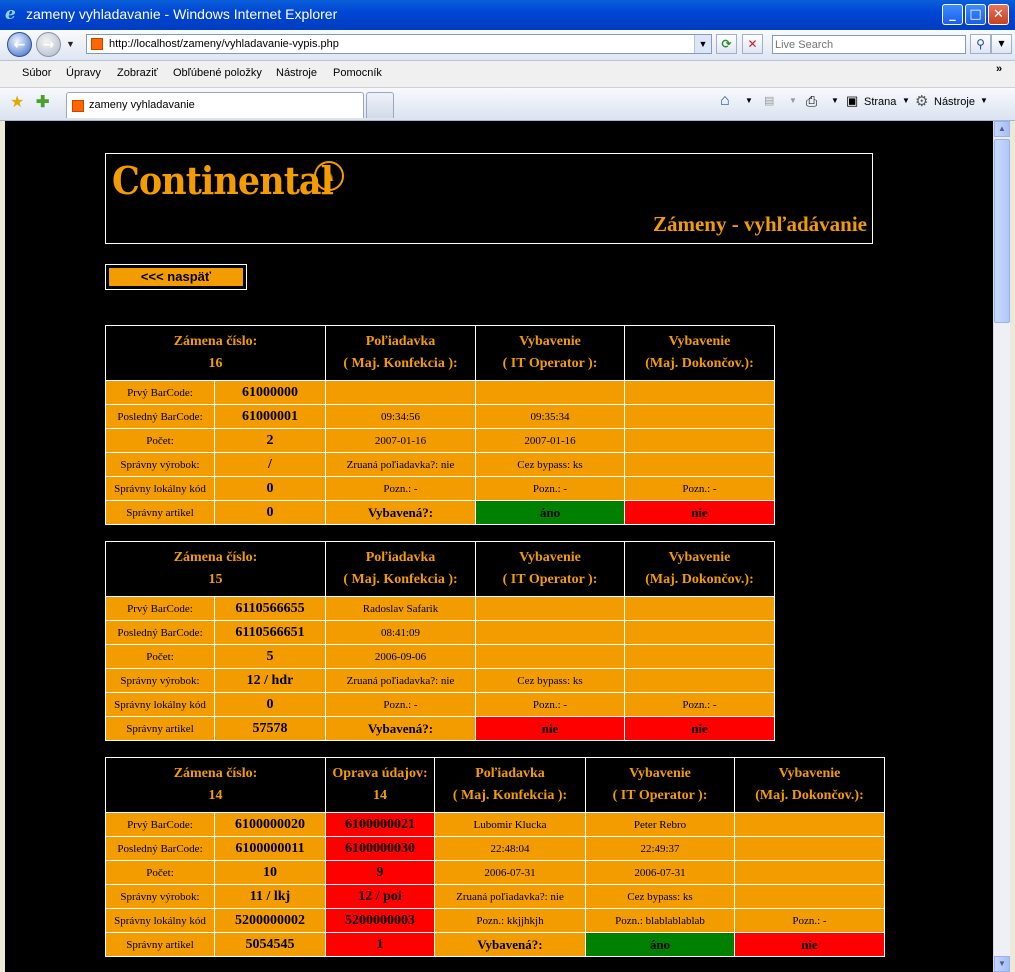  Describe the element at coordinates (984, 100) in the screenshot. I see `tools-dropdown-icon: ▼` at that location.